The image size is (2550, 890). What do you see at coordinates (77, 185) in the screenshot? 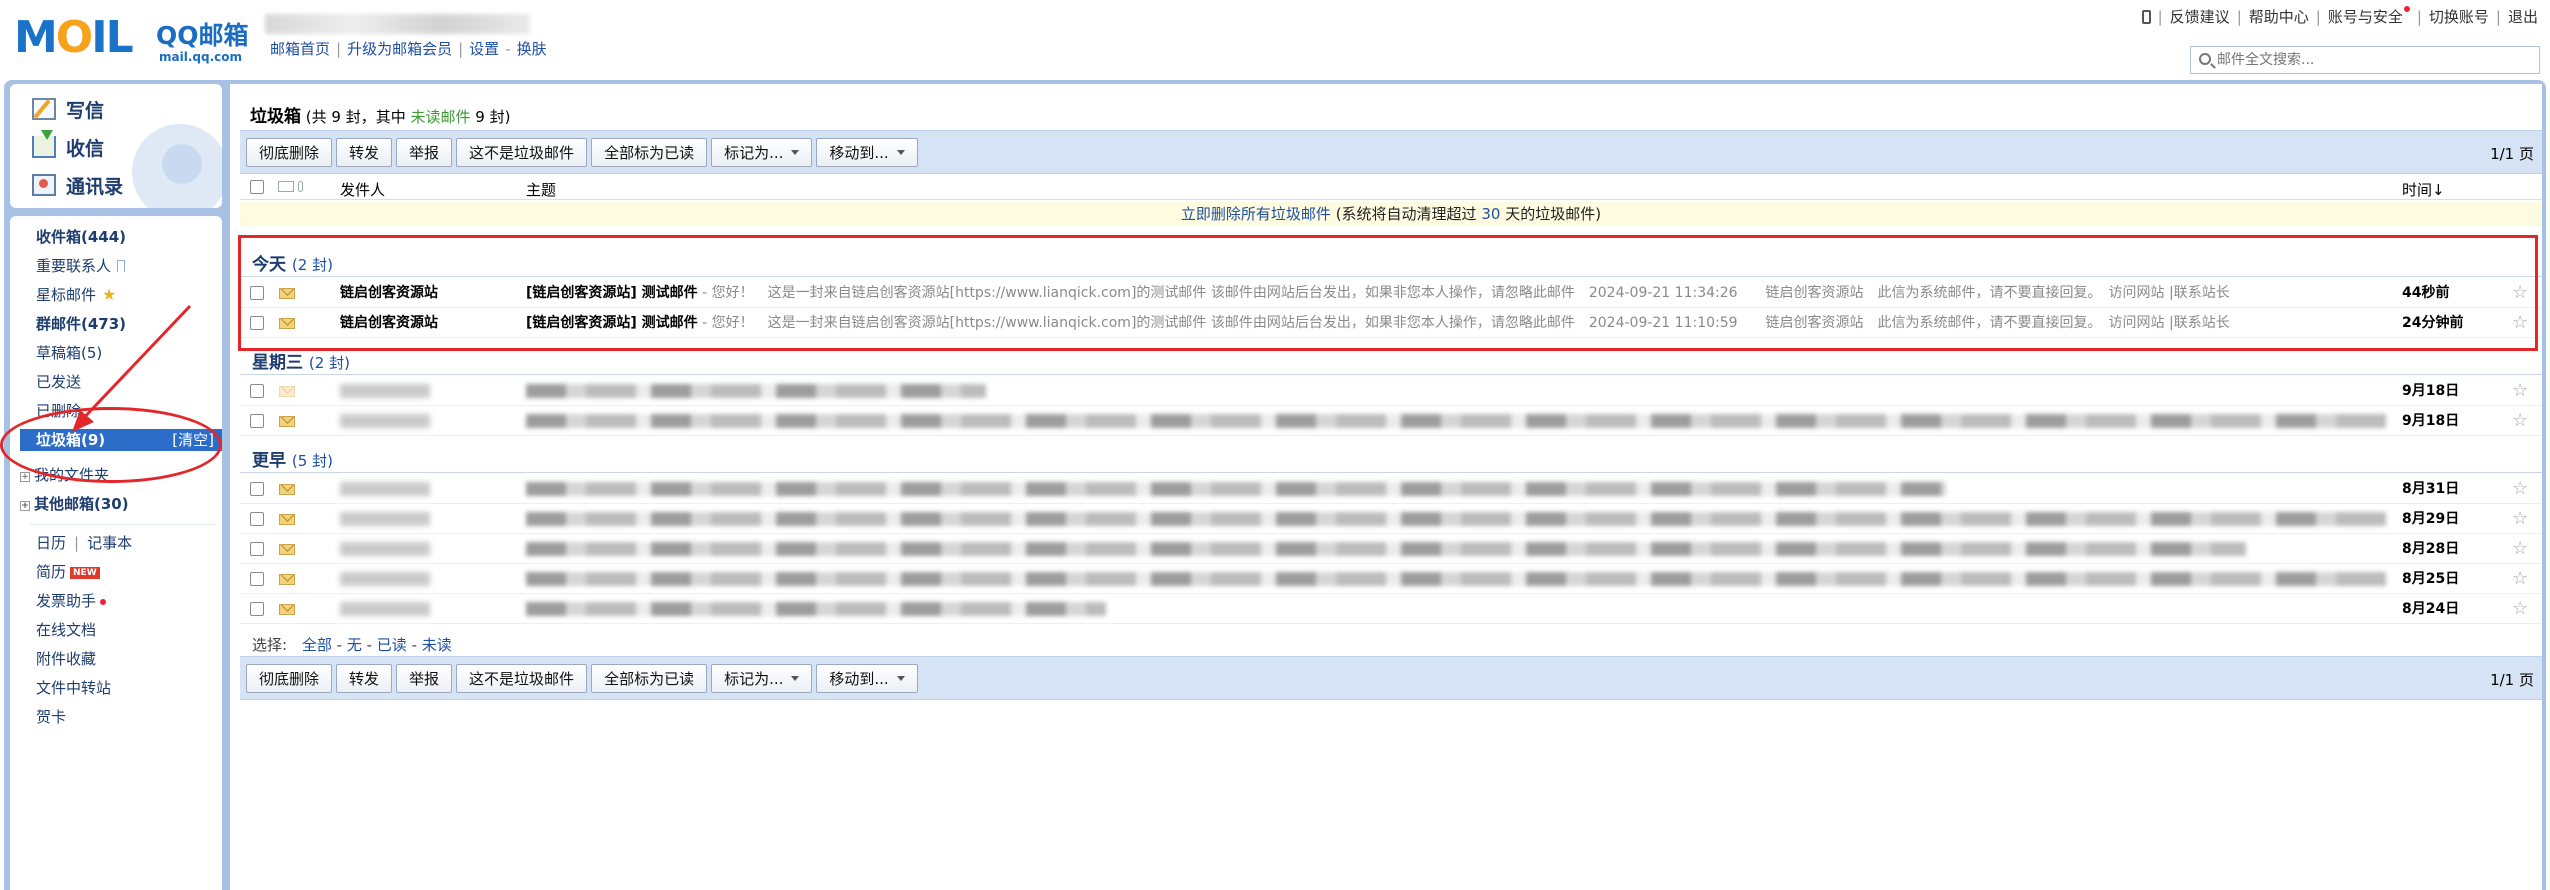
I see `contacts-button: 通讯录` at bounding box center [77, 185].